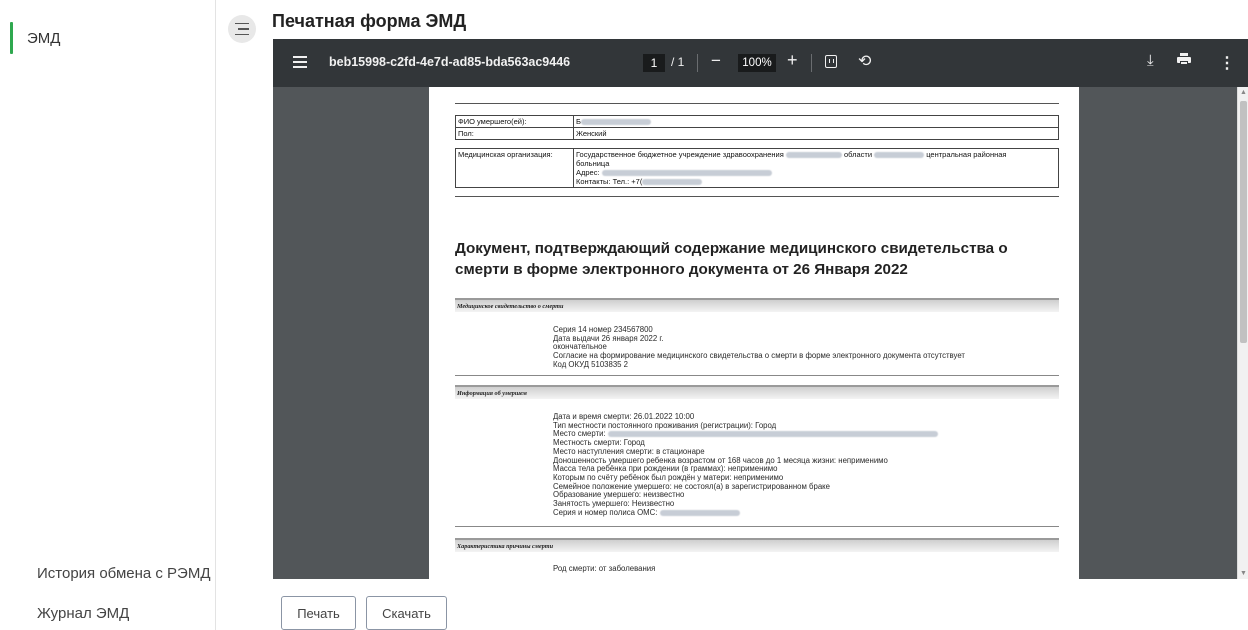 The width and height of the screenshot is (1248, 630). Describe the element at coordinates (864, 61) in the screenshot. I see `rotate-icon: ⟲` at that location.